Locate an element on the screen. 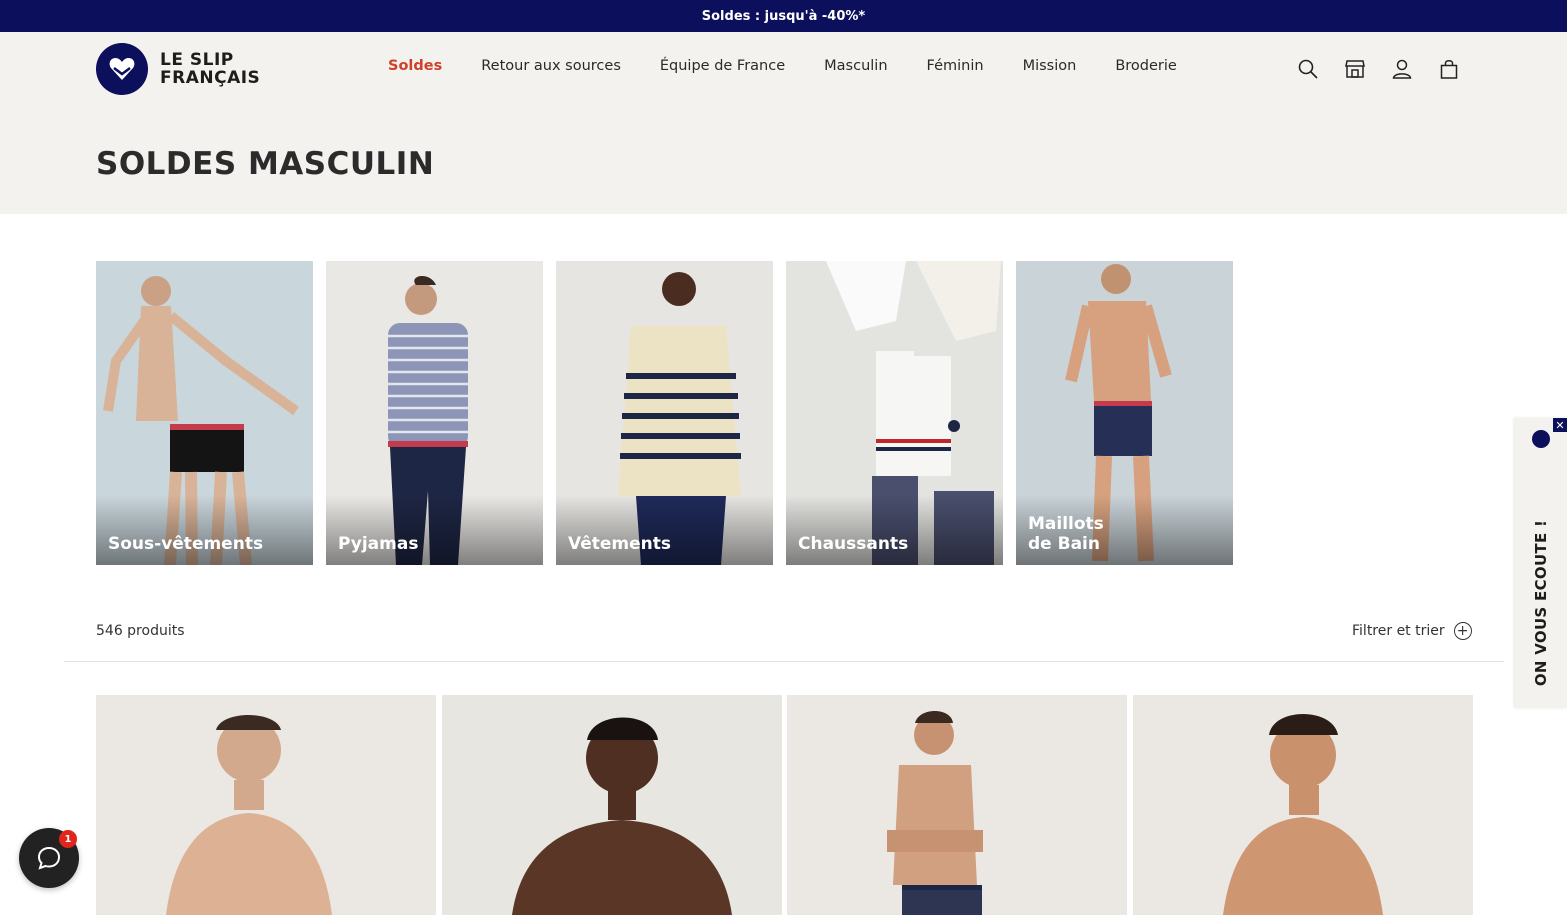  category-tile-maillots-de-bain: Maillots de Bain is located at coordinates (1124, 413).